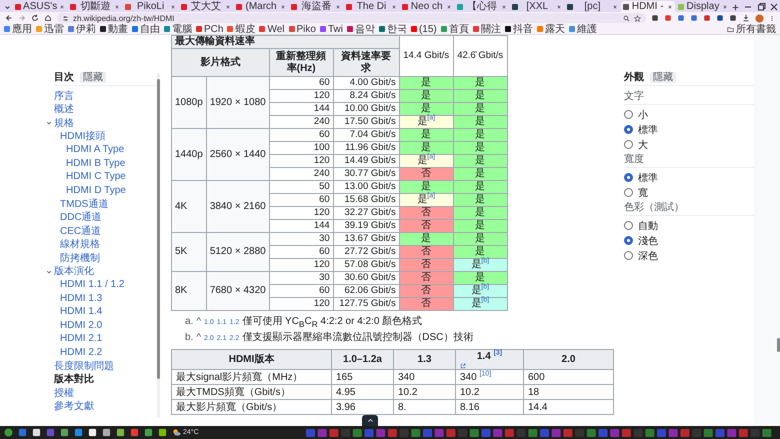 This screenshot has height=439, width=780. What do you see at coordinates (65, 18) in the screenshot?
I see `site-info-icon` at bounding box center [65, 18].